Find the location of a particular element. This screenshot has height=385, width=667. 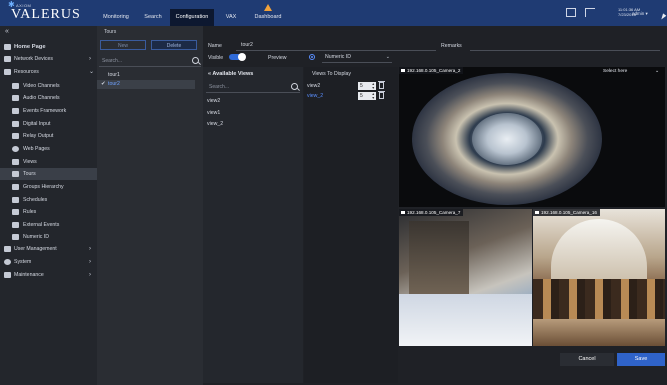

tools-icon is located at coordinates (7, 275).